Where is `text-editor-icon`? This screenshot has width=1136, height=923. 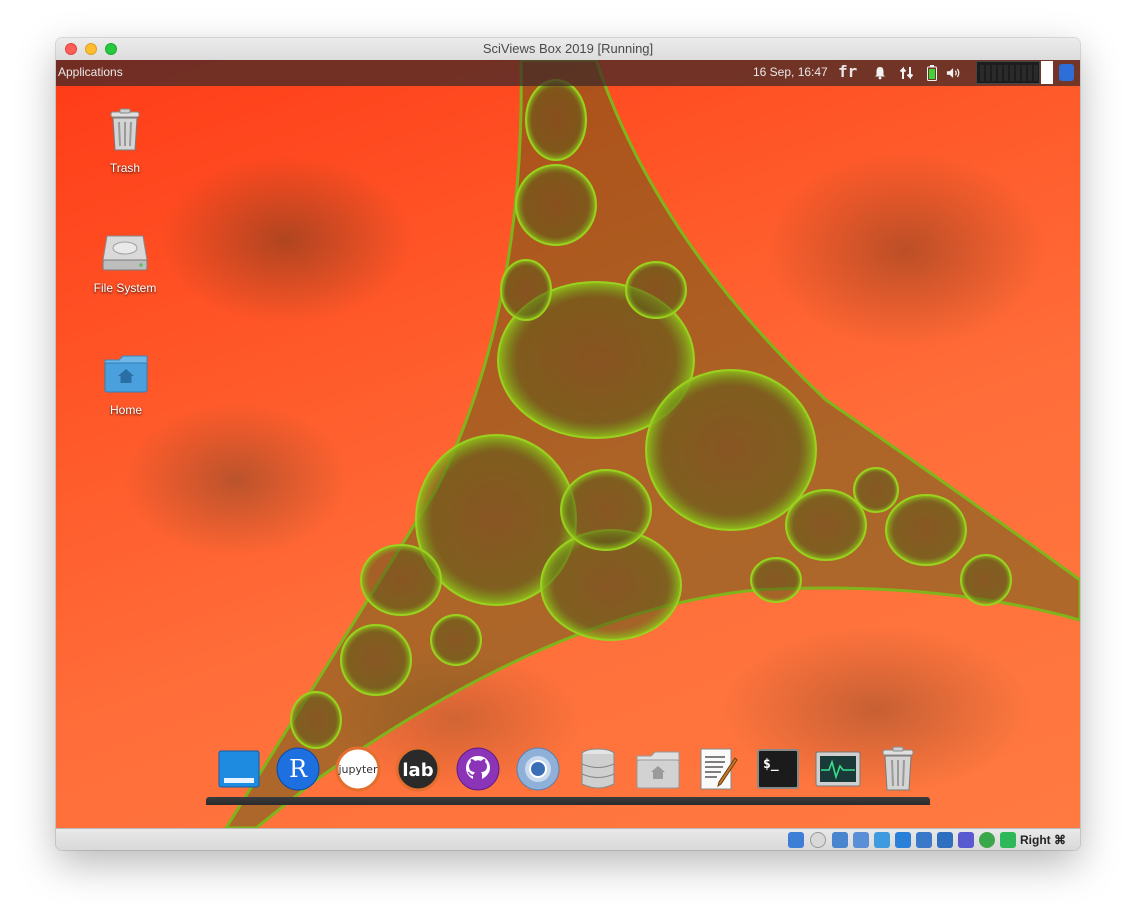
text-editor-icon is located at coordinates (719, 769).